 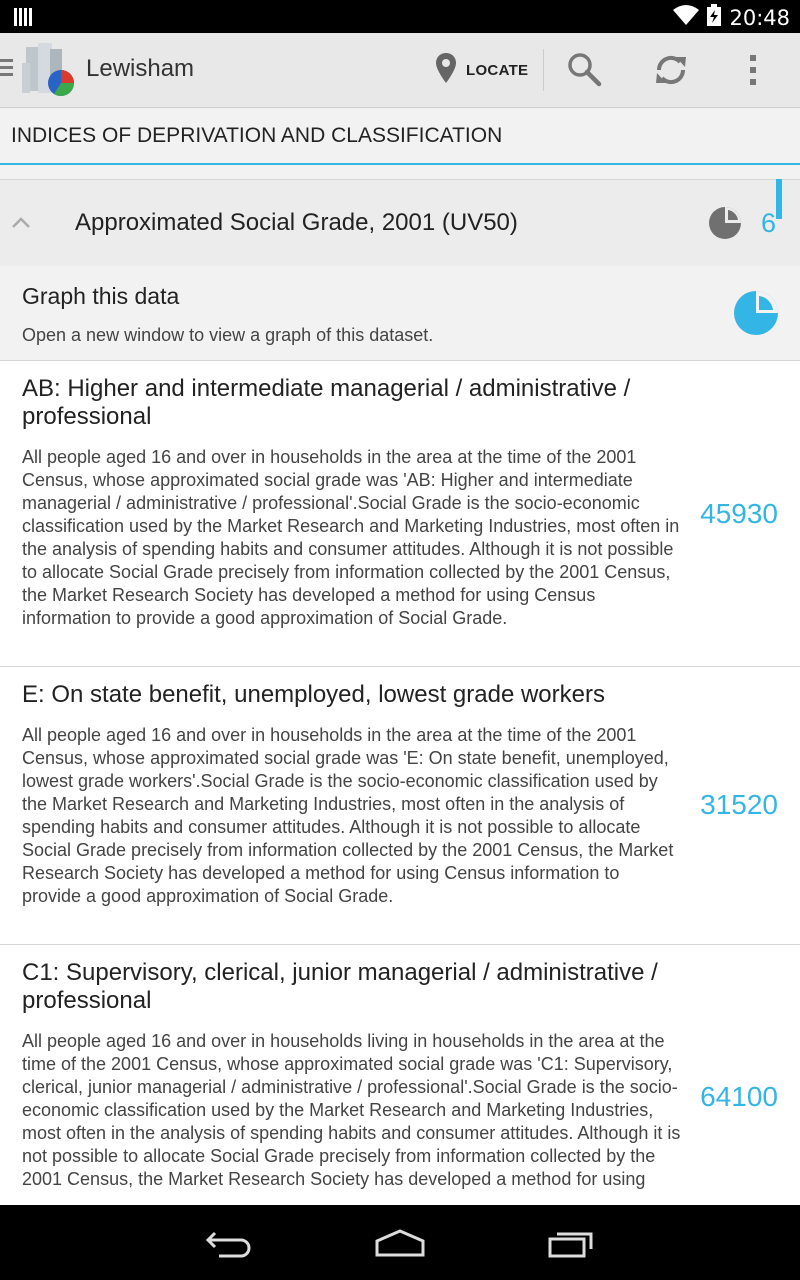 I want to click on group-count: 6, so click(x=769, y=223).